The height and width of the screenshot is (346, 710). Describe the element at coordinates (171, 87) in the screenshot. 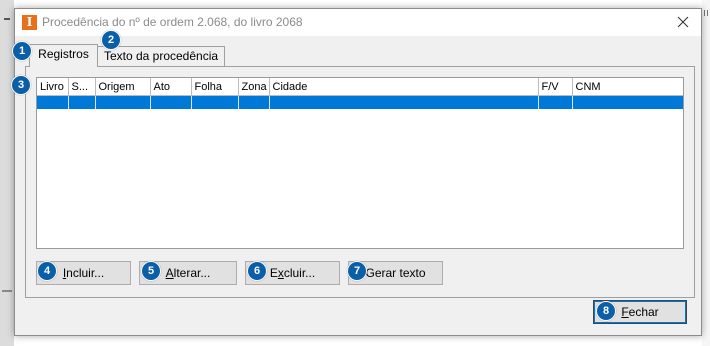

I see `column-header: Ato` at that location.